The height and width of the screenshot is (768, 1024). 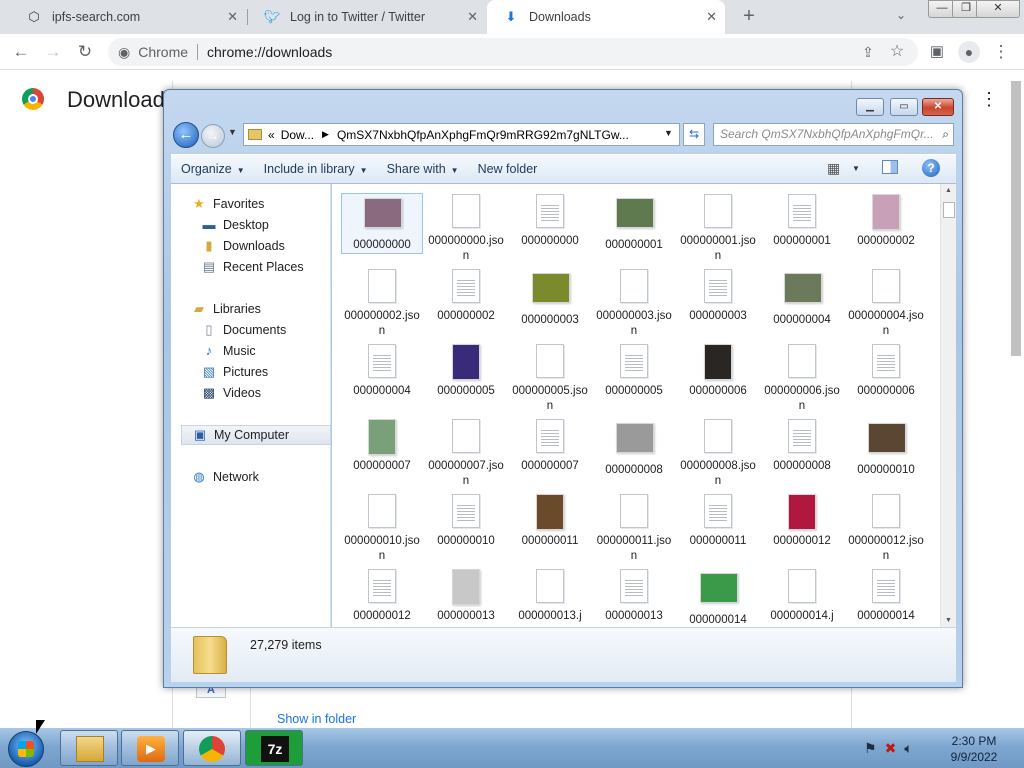 What do you see at coordinates (271, 135) in the screenshot?
I see `breadcrumb-overflow: «` at bounding box center [271, 135].